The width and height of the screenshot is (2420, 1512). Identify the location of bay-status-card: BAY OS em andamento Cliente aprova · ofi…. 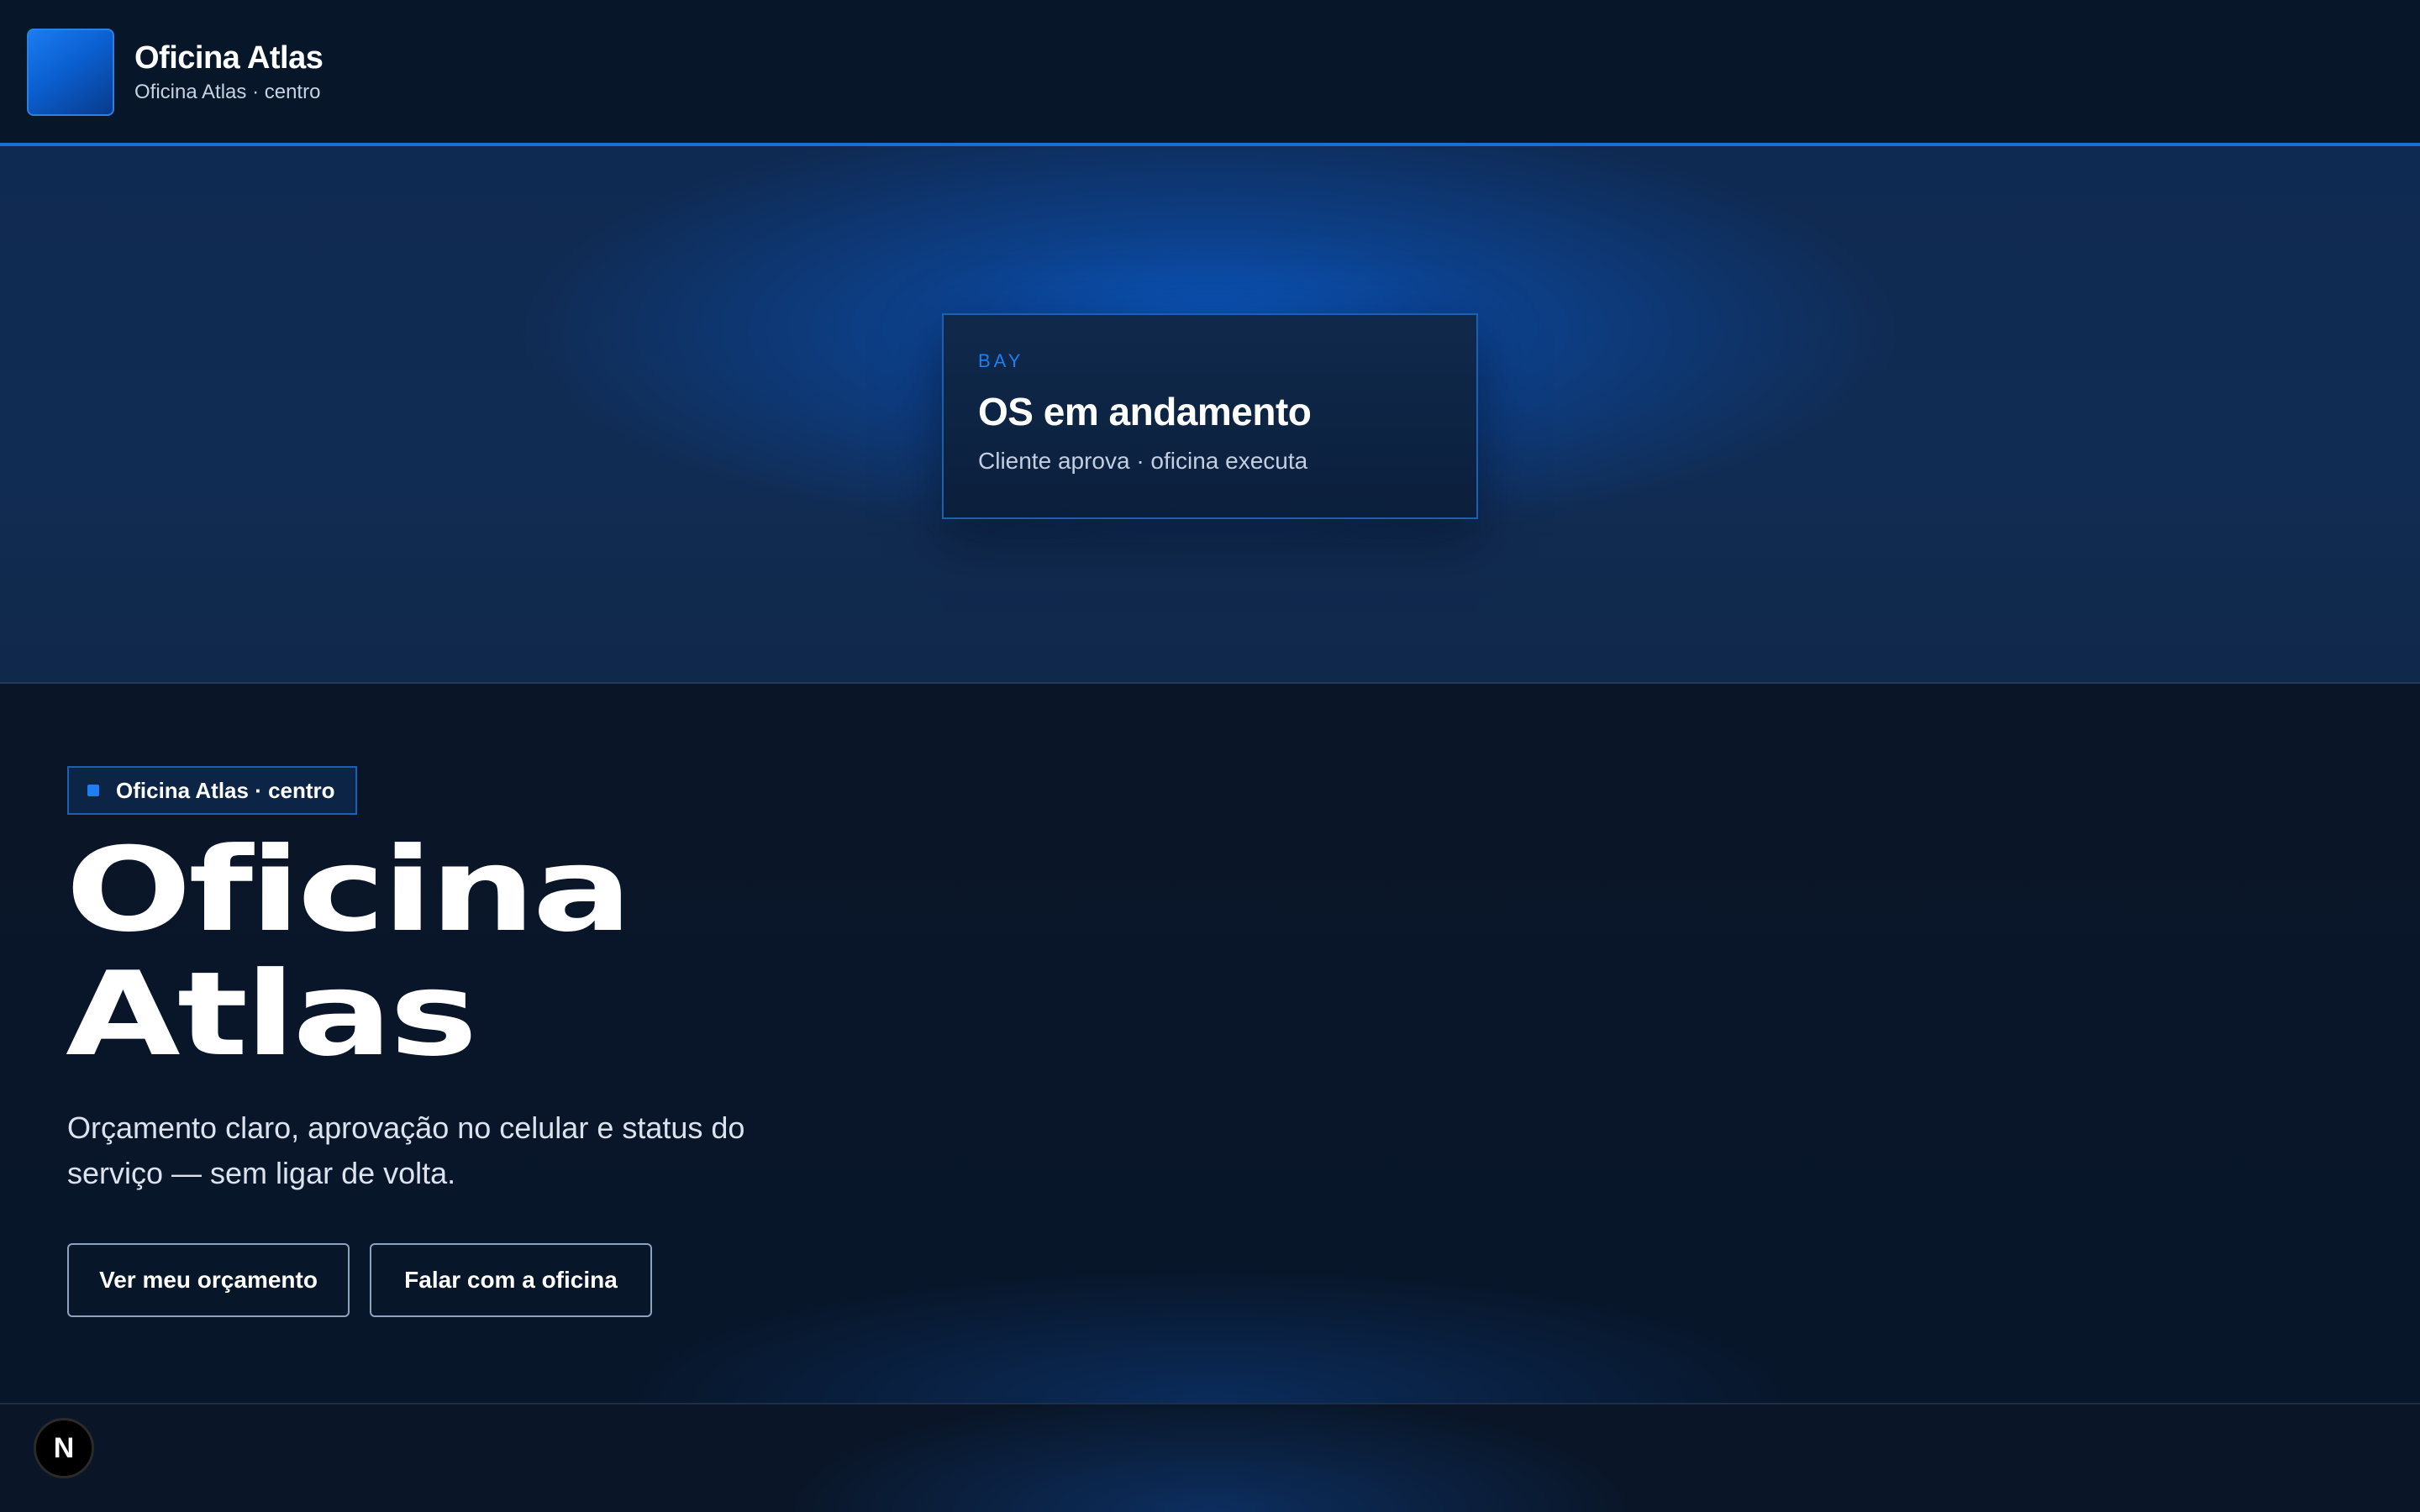
(1210, 416).